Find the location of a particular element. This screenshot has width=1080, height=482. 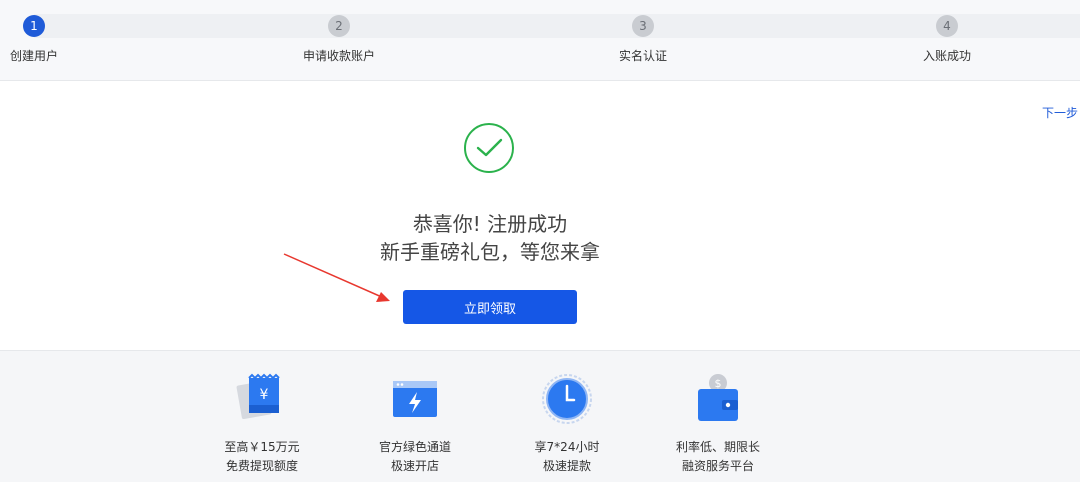

feature-2-line2: 极速开店 is located at coordinates (414, 466).